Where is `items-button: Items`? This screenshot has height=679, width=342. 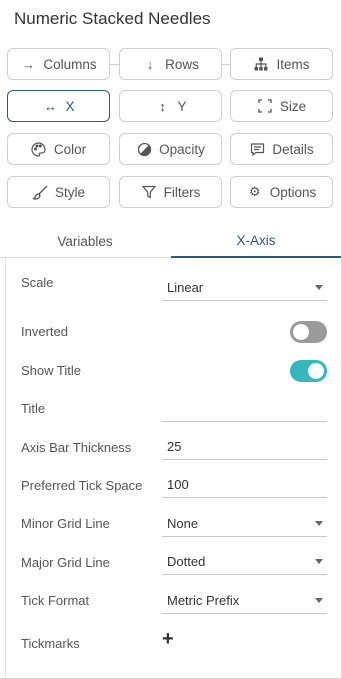
items-button: Items is located at coordinates (281, 64).